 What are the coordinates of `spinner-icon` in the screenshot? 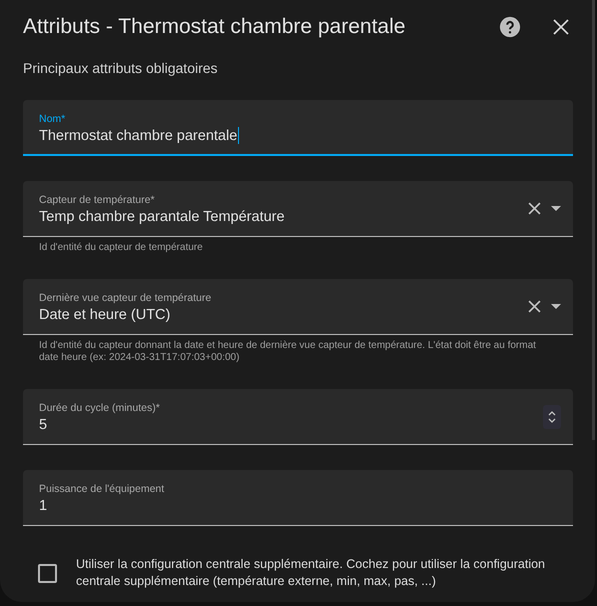 It's located at (552, 416).